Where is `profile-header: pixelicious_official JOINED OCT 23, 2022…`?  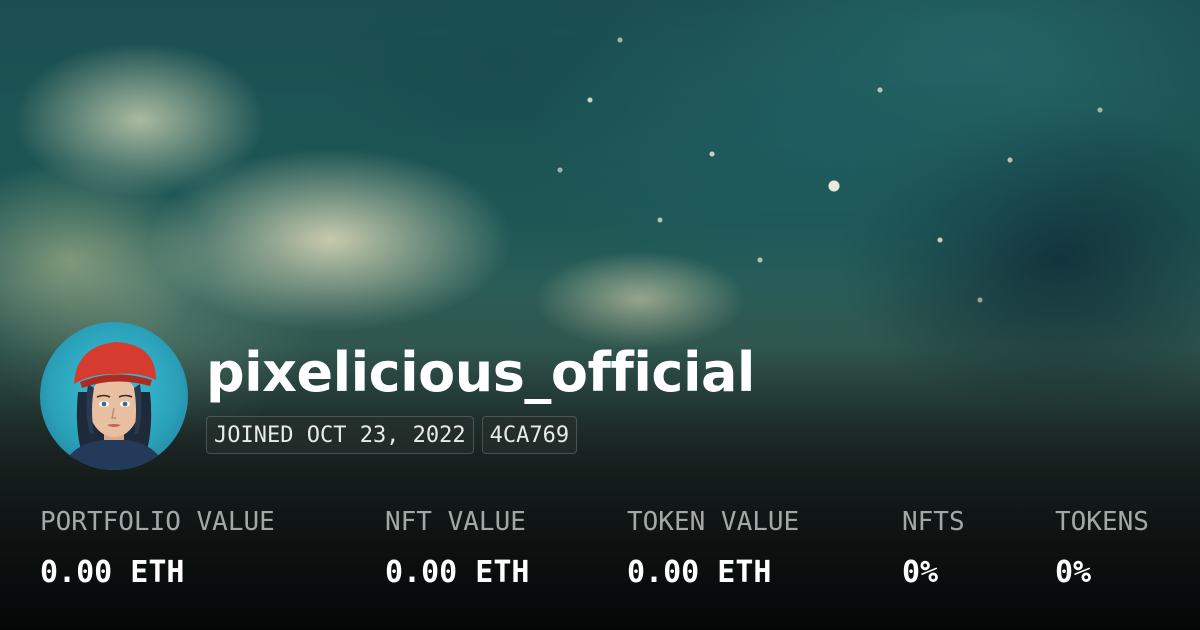 profile-header: pixelicious_official JOINED OCT 23, 2022… is located at coordinates (397, 396).